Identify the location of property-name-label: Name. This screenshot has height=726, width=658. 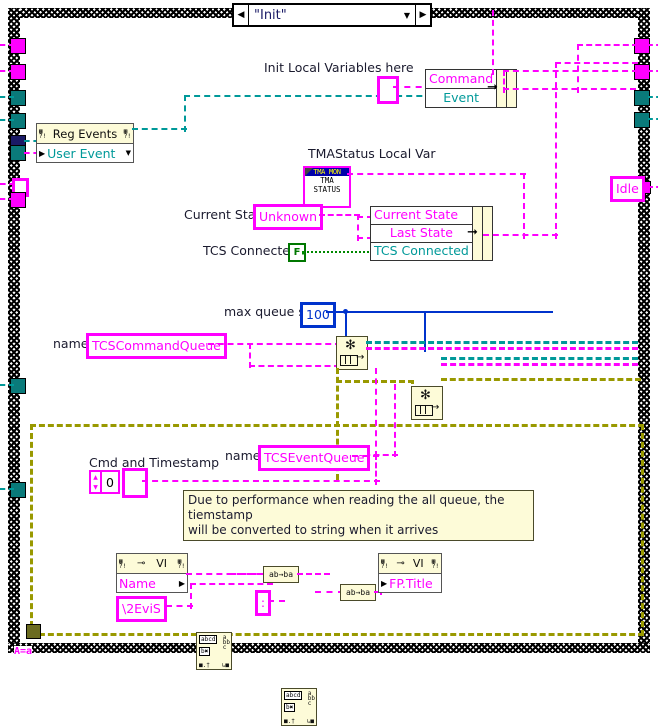
(137, 583).